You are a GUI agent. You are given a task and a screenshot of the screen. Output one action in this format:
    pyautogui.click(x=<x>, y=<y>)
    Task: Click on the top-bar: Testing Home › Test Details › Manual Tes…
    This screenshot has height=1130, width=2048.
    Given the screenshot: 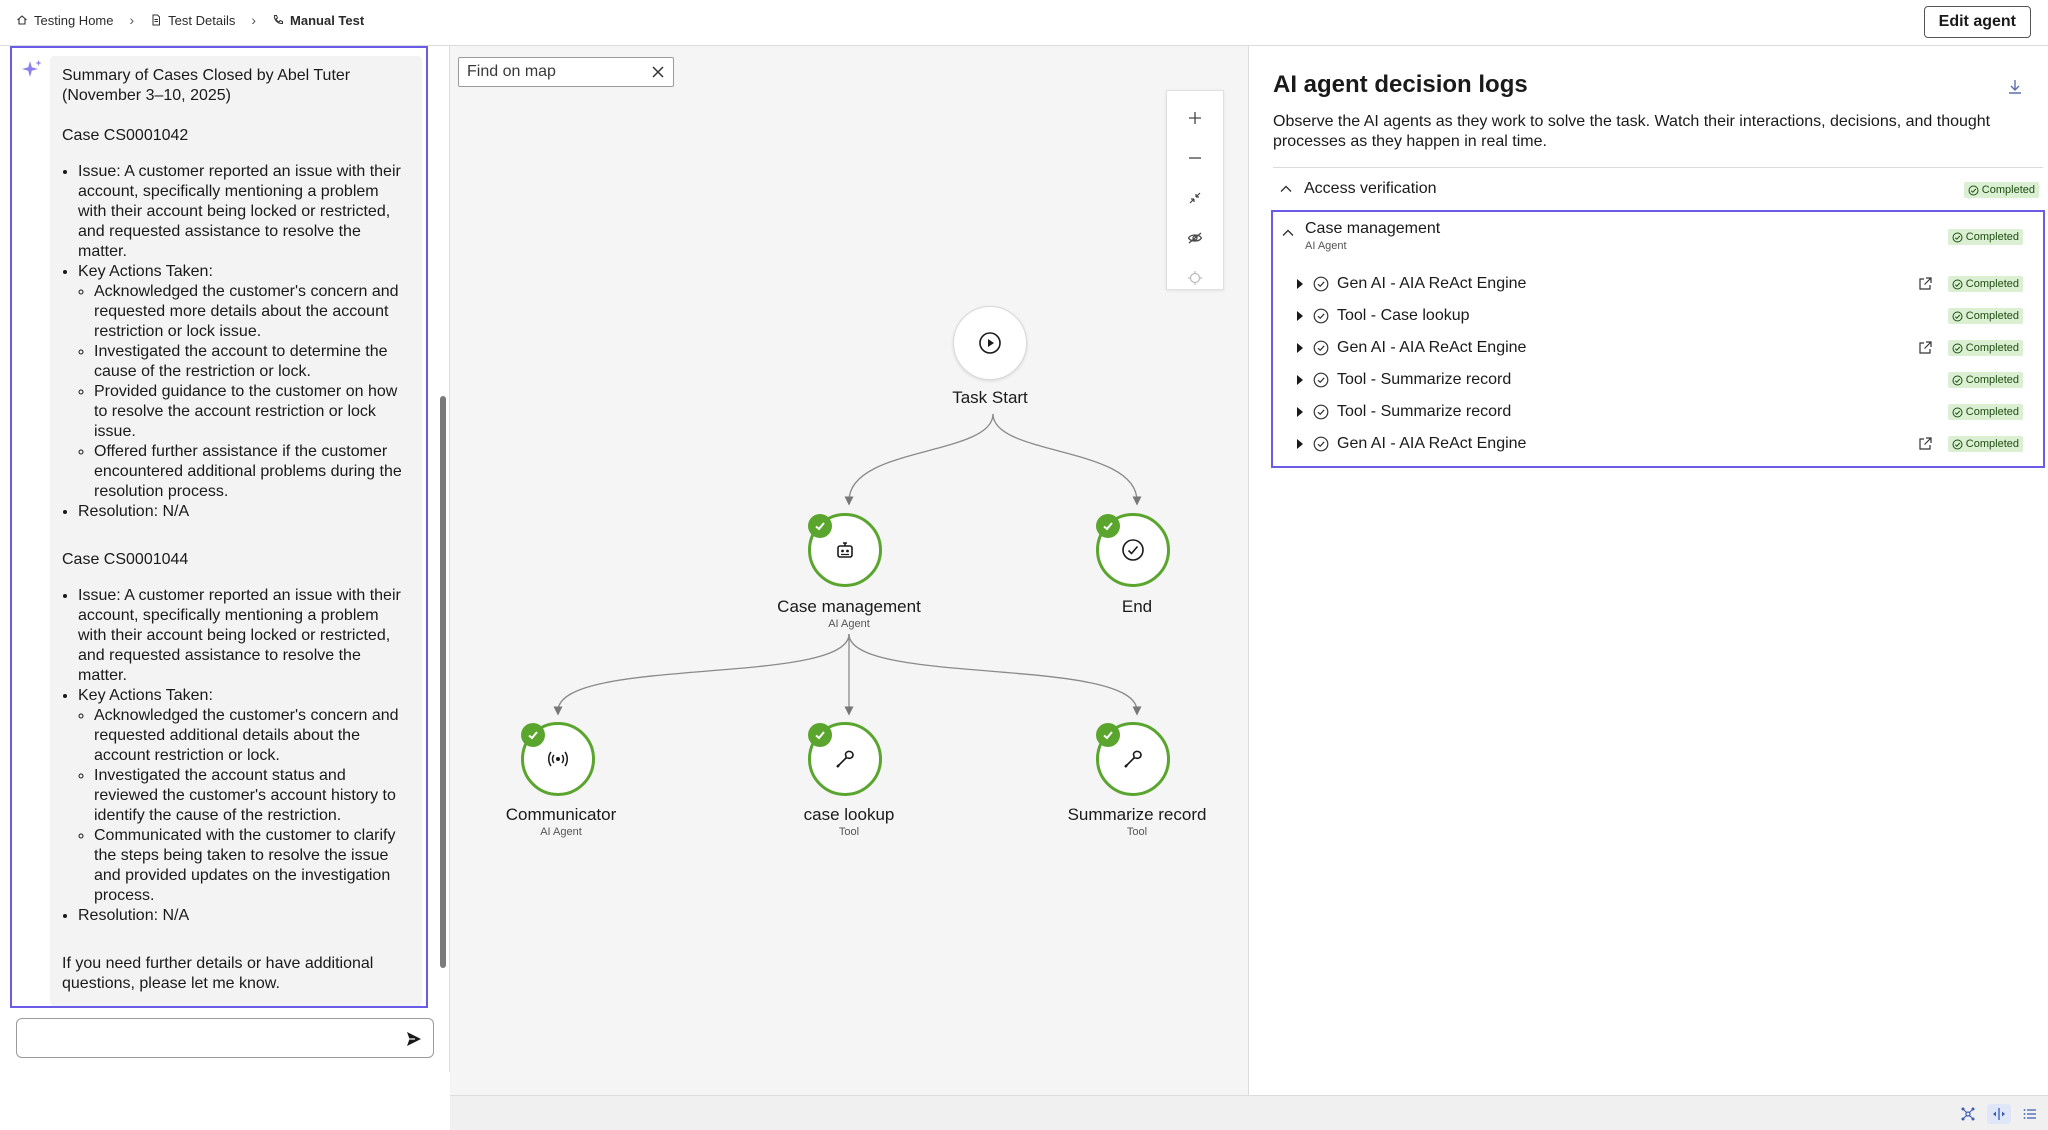 What is the action you would take?
    pyautogui.click(x=1024, y=23)
    